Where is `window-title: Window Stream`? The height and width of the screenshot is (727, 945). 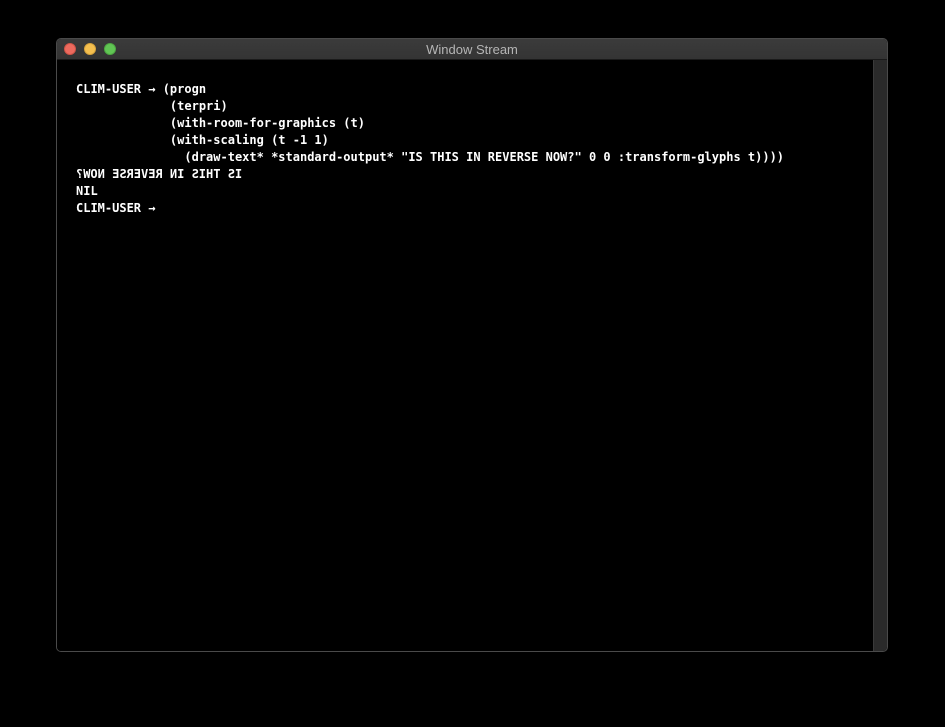
window-title: Window Stream is located at coordinates (472, 49).